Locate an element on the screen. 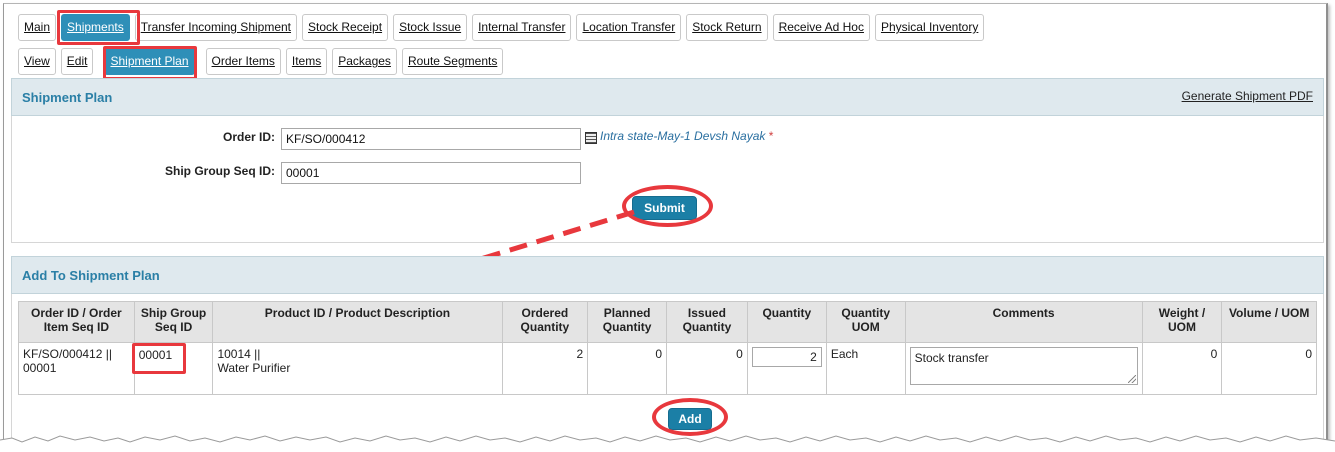 The image size is (1335, 452). issued-qty-cell: 0 is located at coordinates (707, 368).